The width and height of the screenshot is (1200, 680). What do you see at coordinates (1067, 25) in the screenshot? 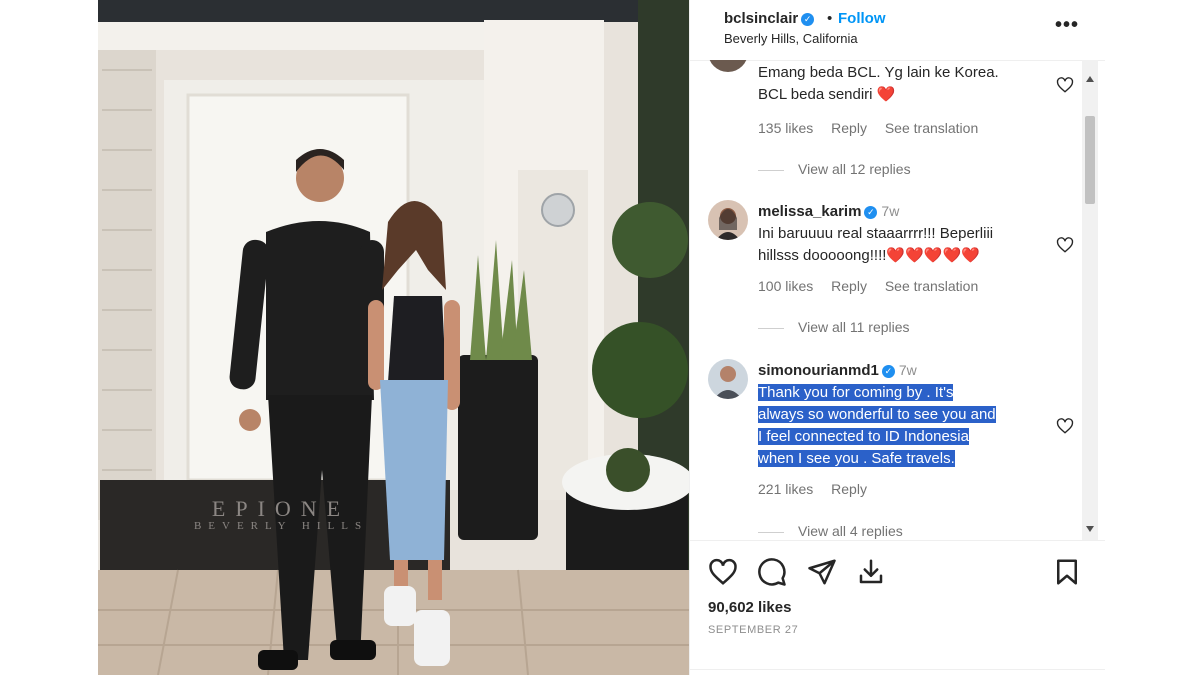
I see `more-options-icon: •••` at bounding box center [1067, 25].